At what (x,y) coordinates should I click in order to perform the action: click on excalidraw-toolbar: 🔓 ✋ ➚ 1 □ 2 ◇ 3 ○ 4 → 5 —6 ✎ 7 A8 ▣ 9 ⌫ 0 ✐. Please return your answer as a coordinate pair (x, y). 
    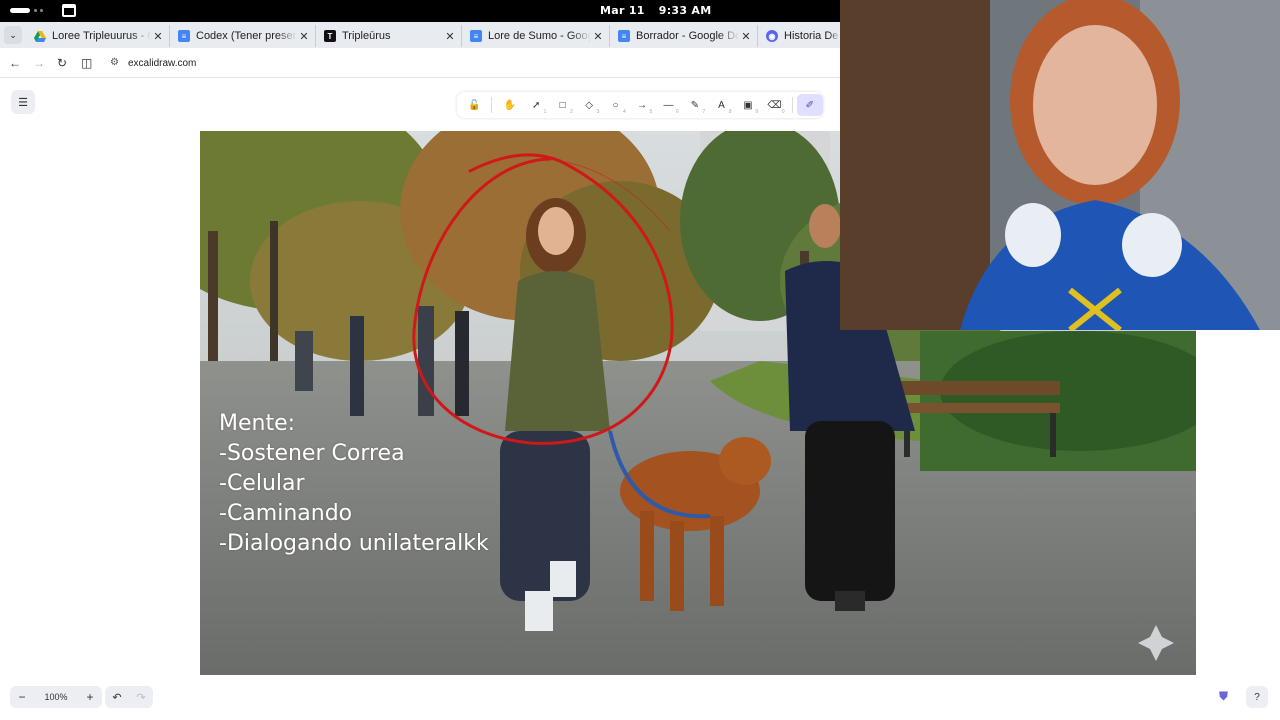
    Looking at the image, I should click on (640, 105).